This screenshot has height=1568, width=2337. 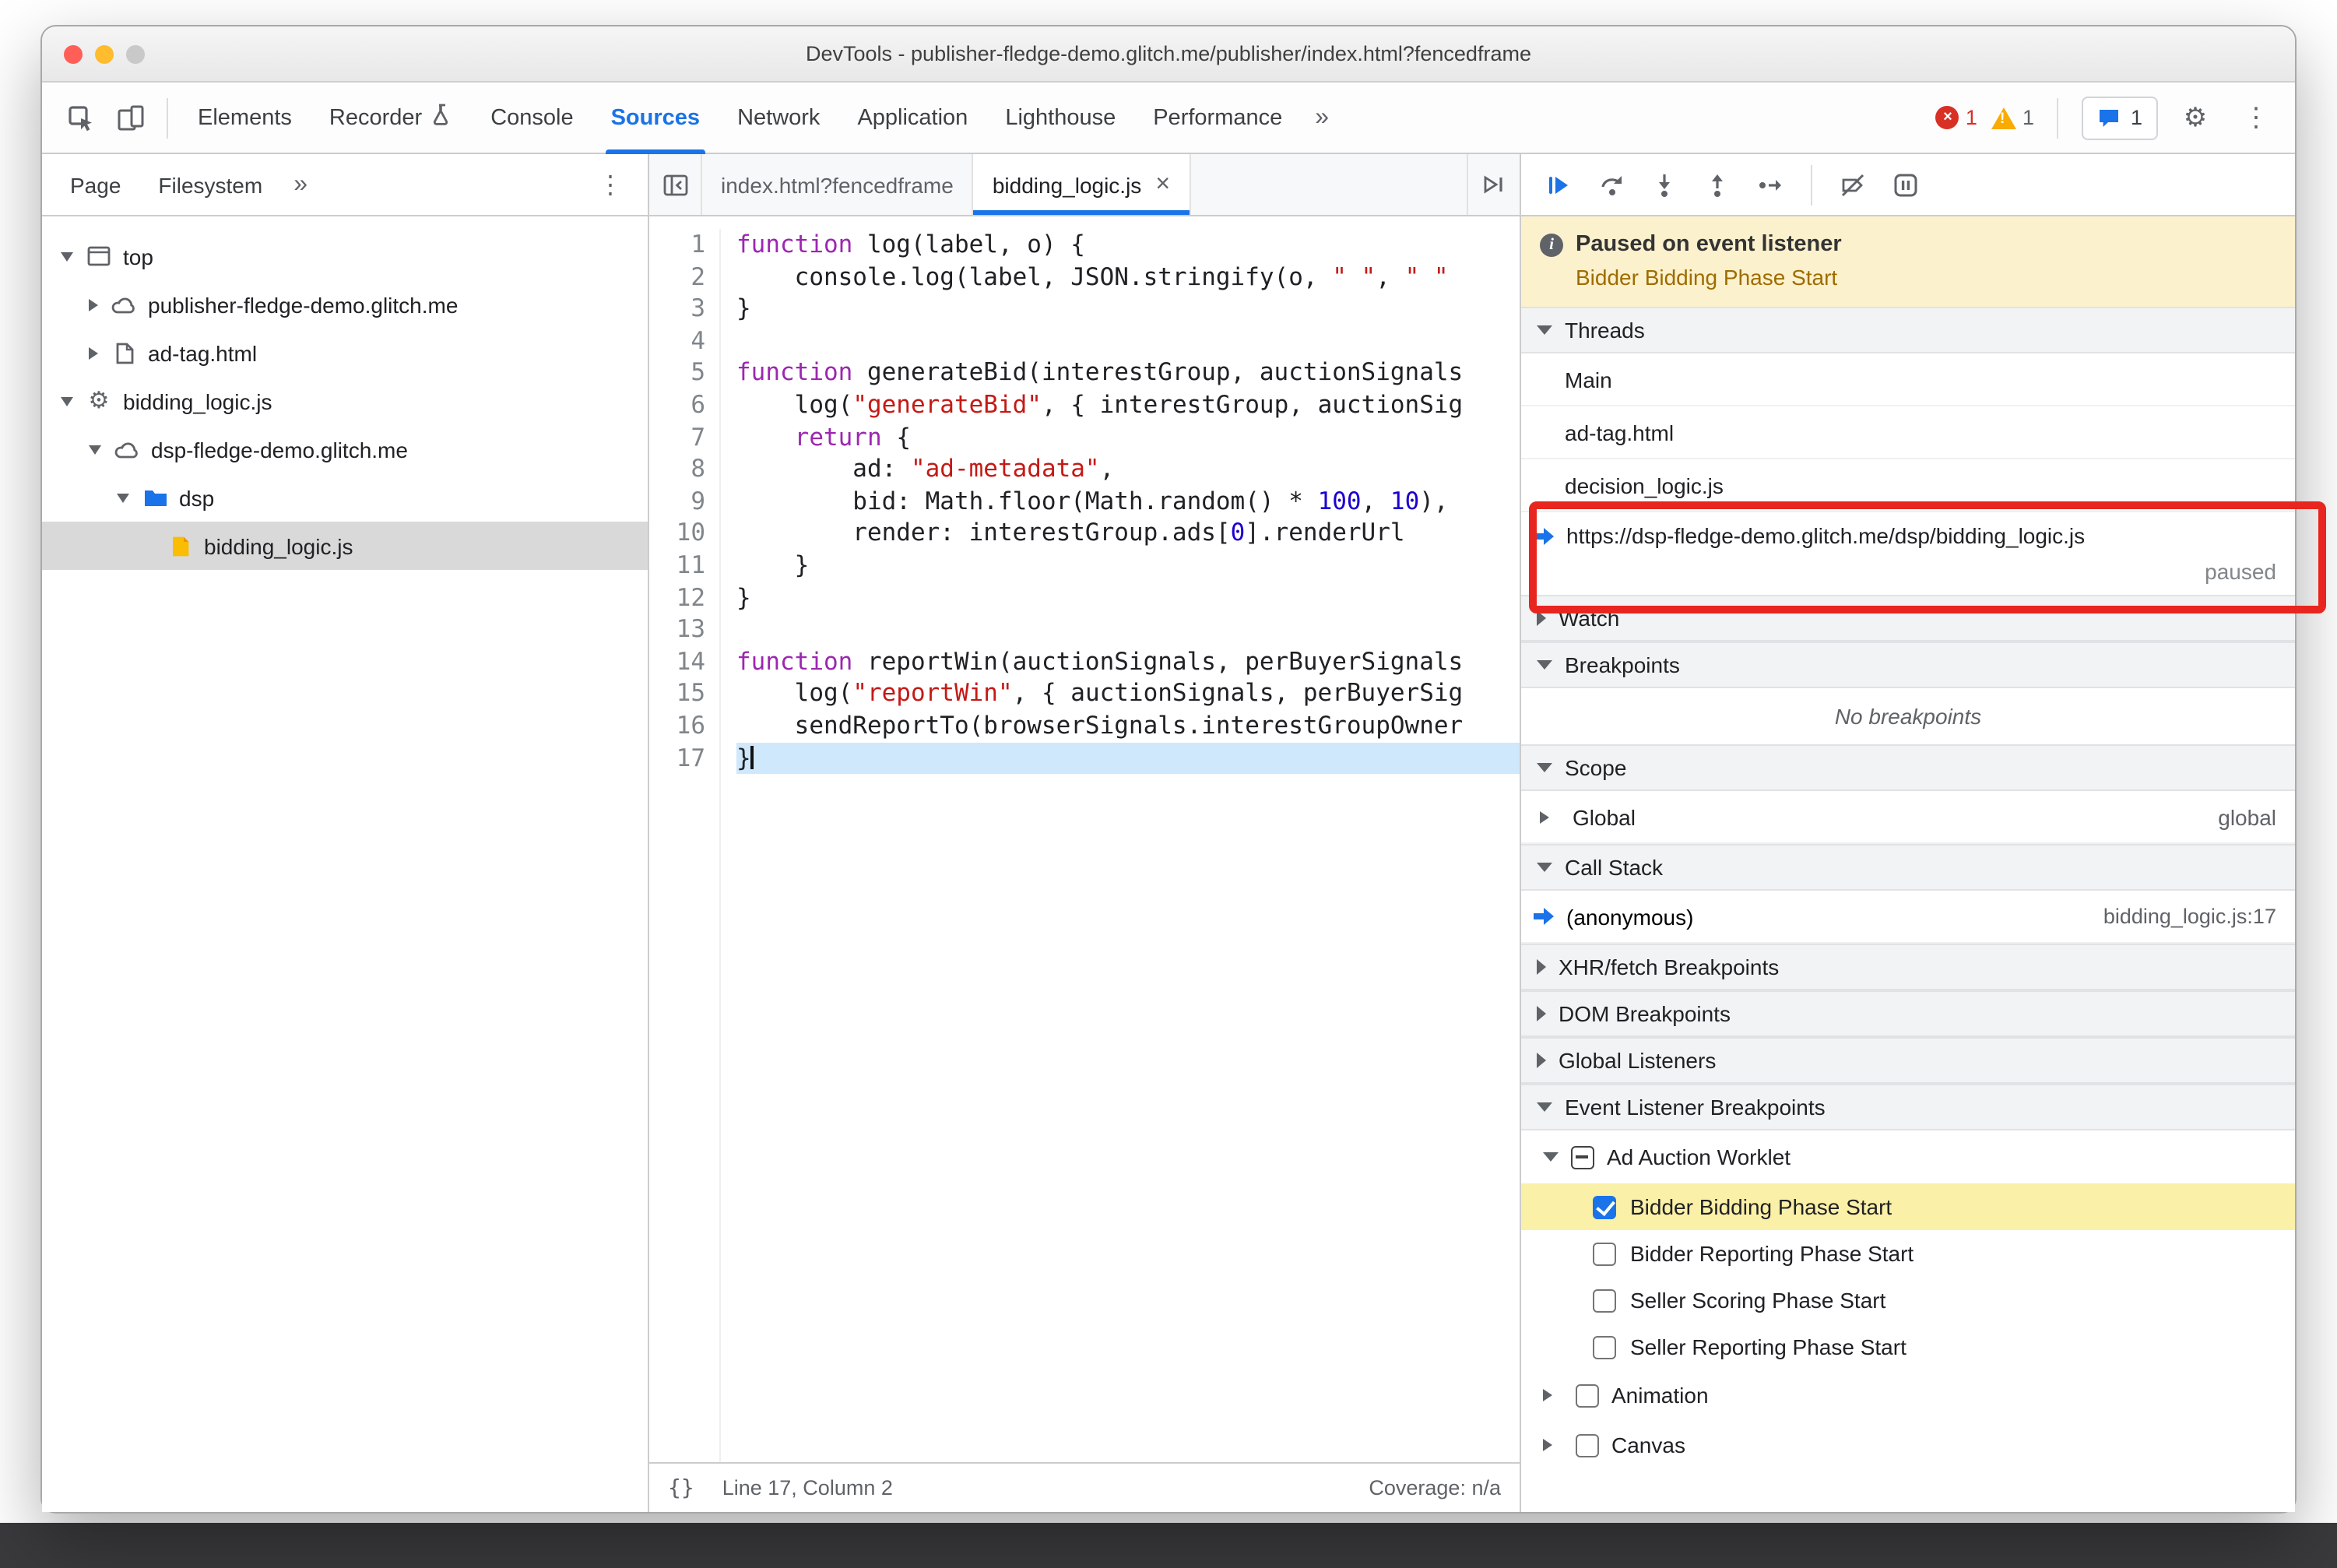 I want to click on tab-lighthouse: Lighthouse, so click(x=1061, y=117).